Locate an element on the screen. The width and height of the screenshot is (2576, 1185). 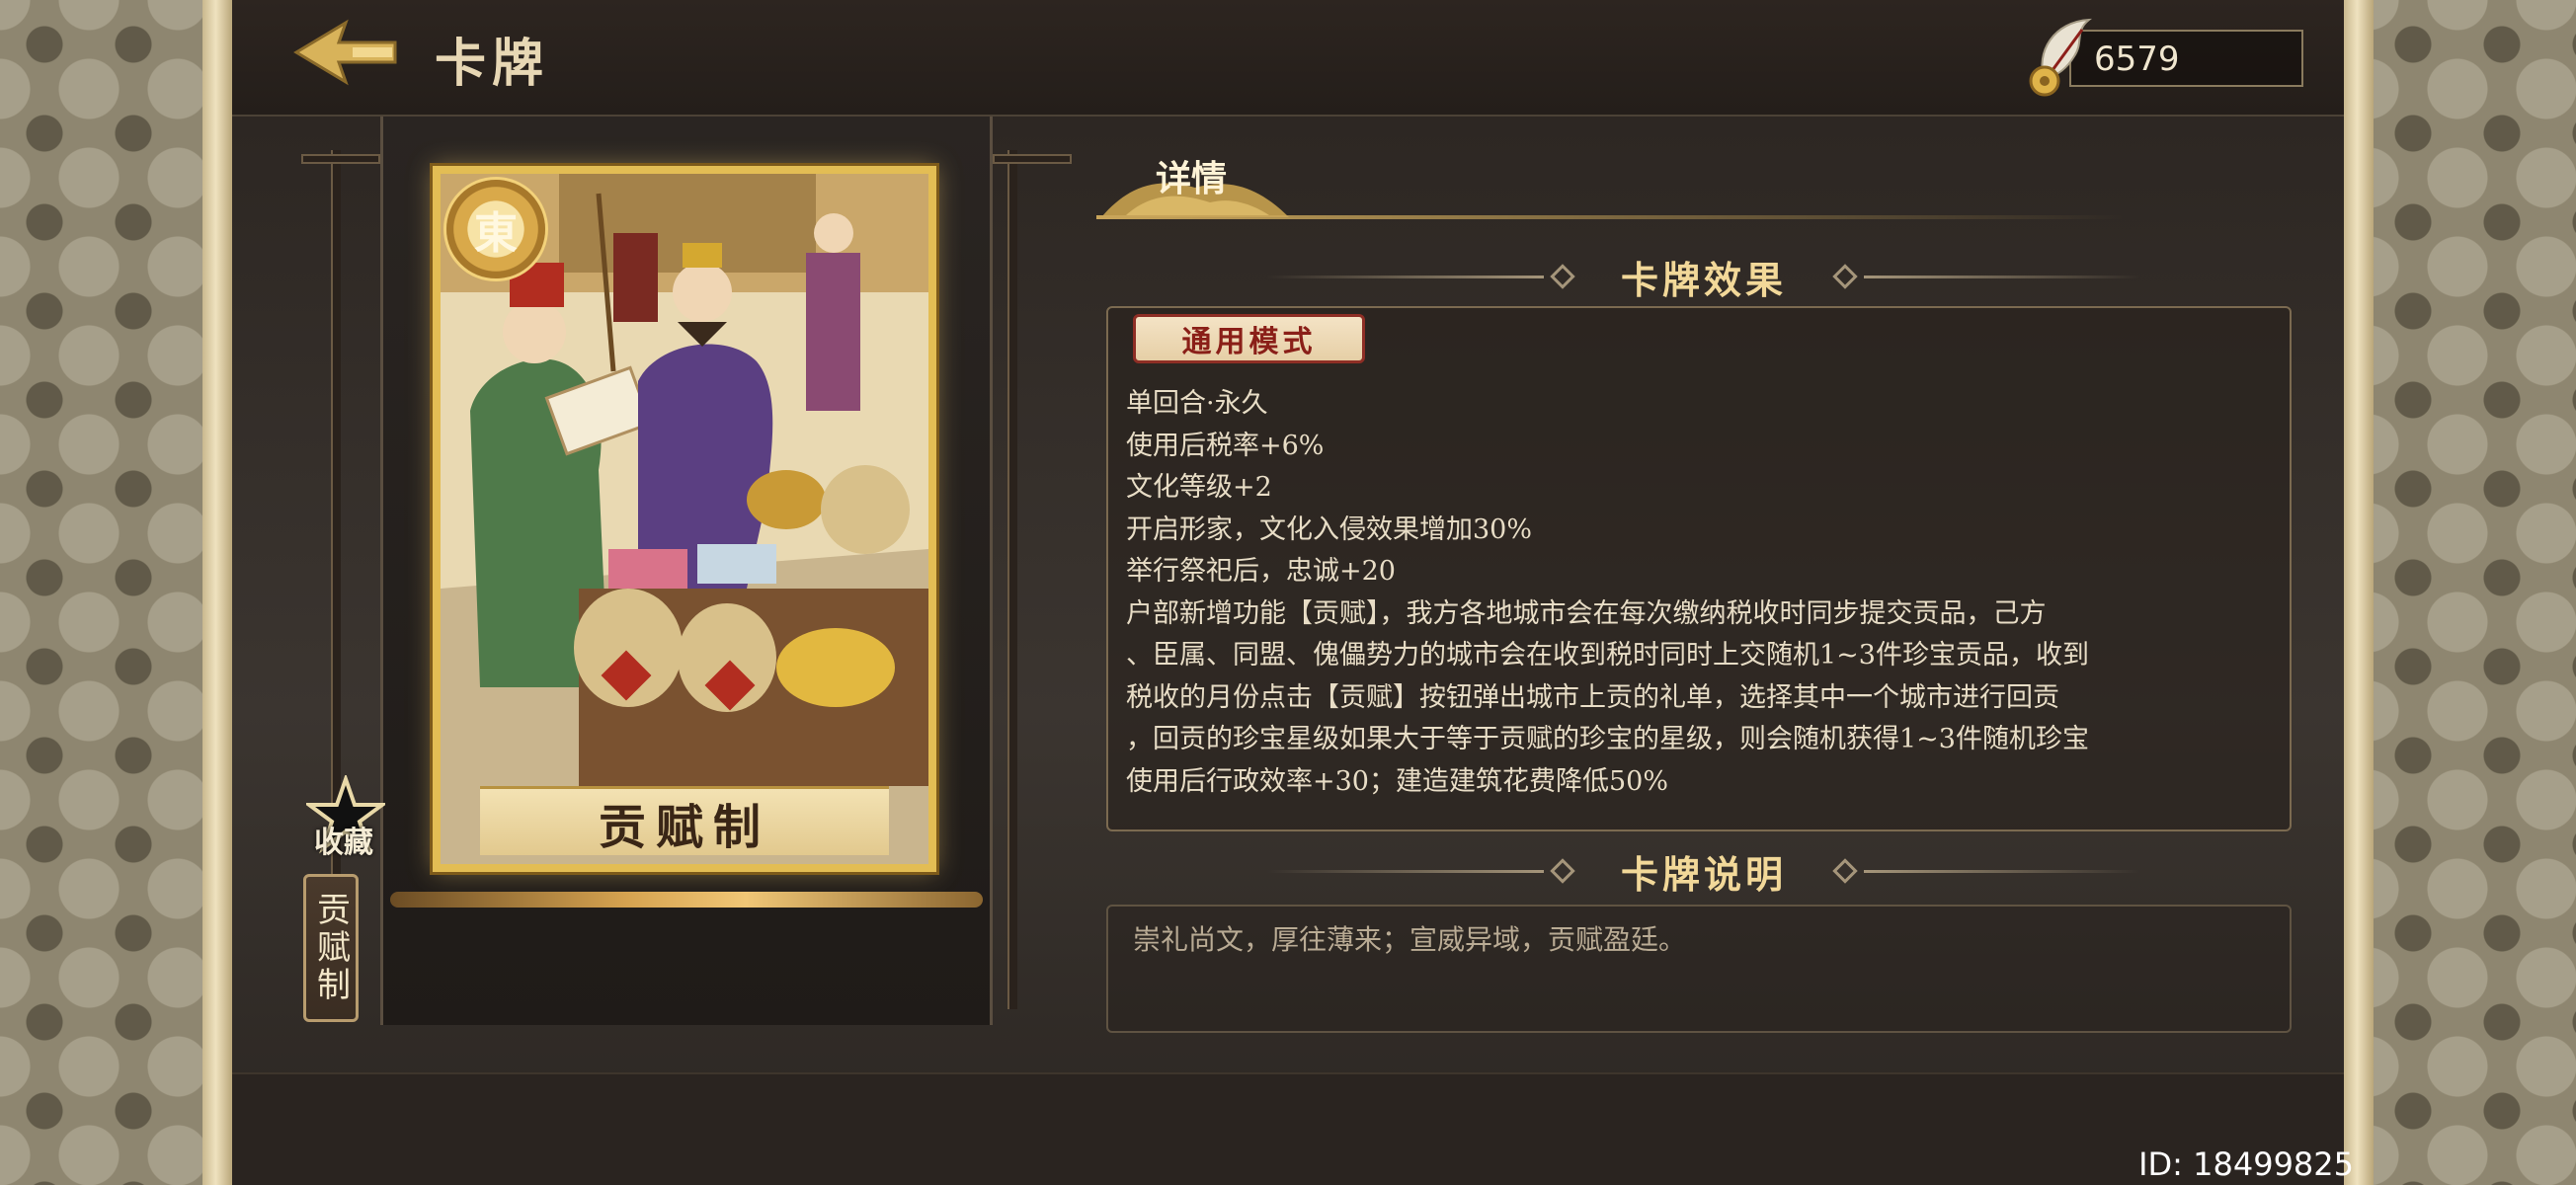
description-section-header: 卡牌说明 is located at coordinates (1704, 871).